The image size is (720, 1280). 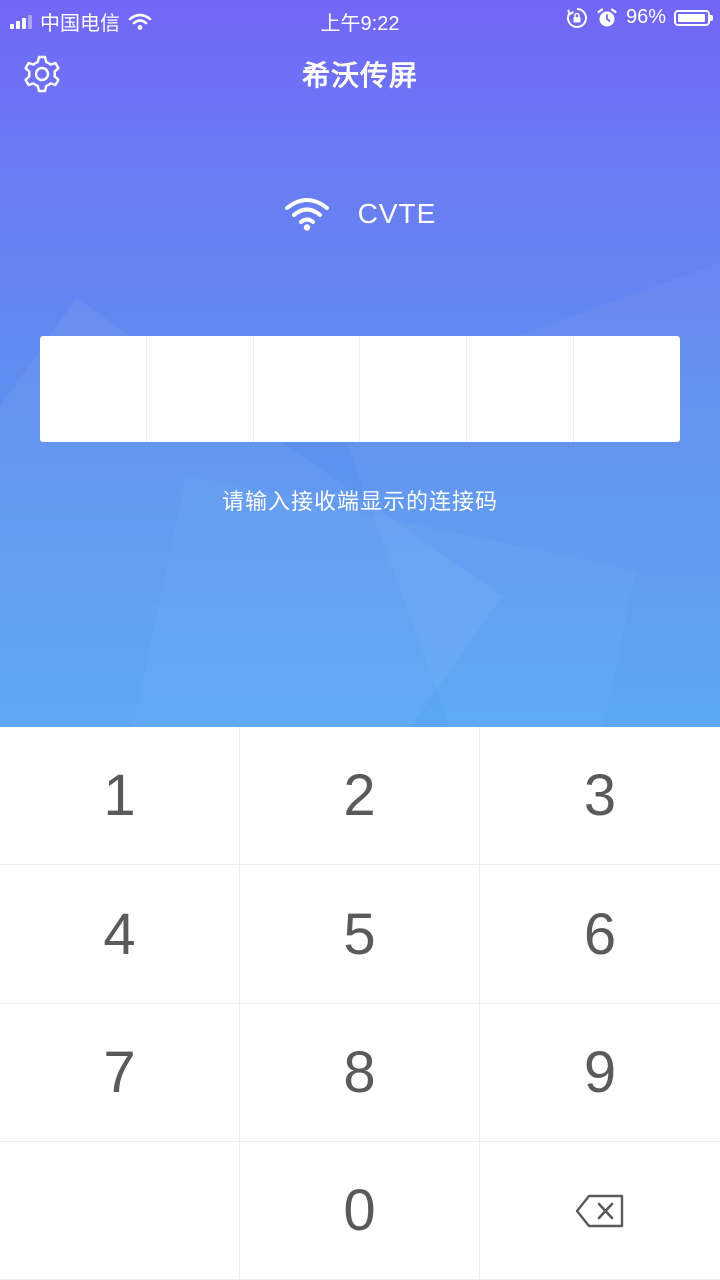 I want to click on status-bar: 中国电信 上午9:22 96%, so click(x=360, y=19).